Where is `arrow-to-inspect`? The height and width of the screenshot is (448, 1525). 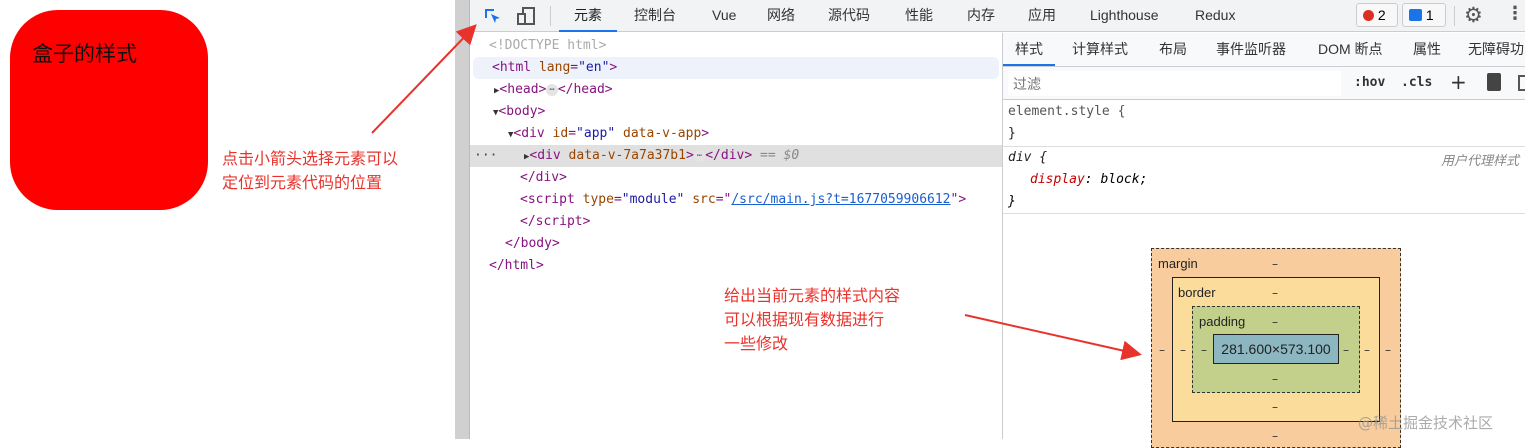 arrow-to-inspect is located at coordinates (424, 79).